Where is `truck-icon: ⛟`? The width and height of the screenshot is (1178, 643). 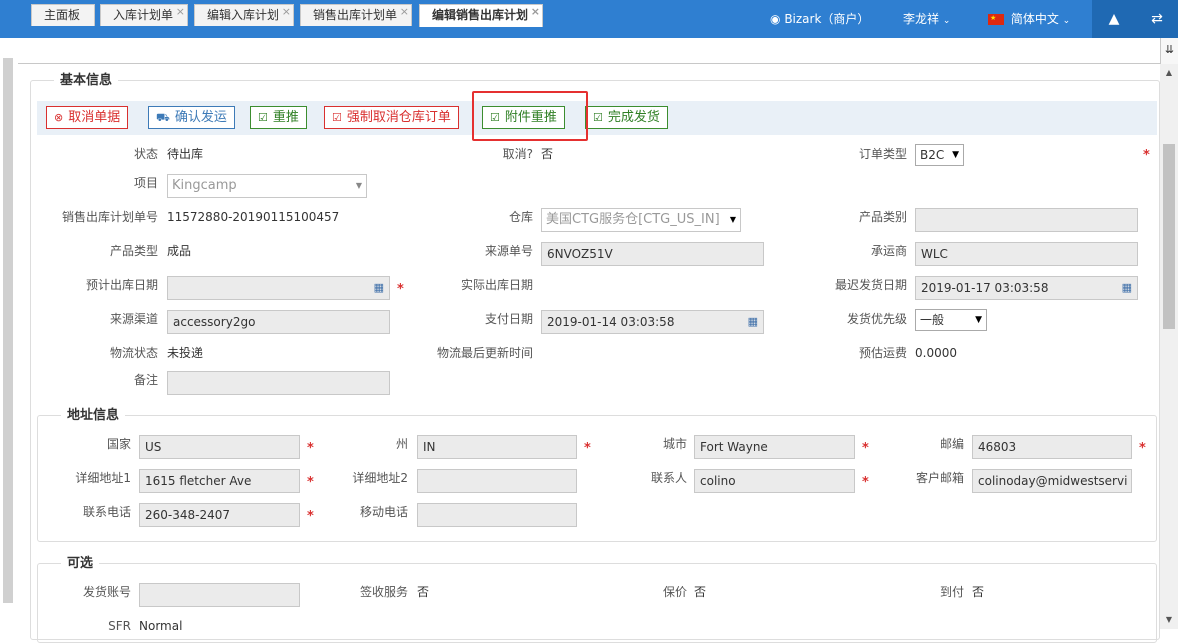 truck-icon: ⛟ is located at coordinates (163, 117).